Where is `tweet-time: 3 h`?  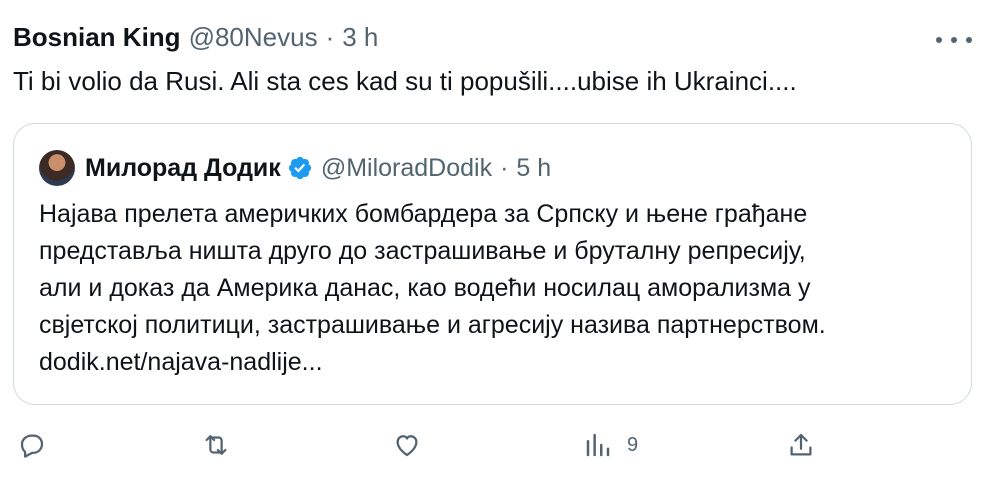
tweet-time: 3 h is located at coordinates (360, 37).